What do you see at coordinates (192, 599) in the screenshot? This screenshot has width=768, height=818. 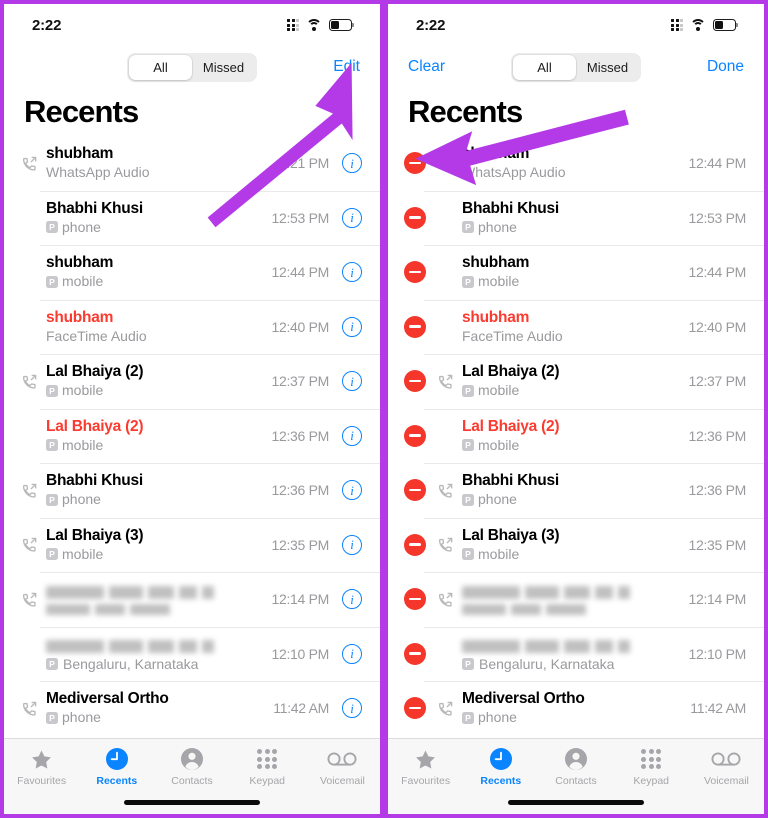 I see `call-log-row: 12:14 PM i` at bounding box center [192, 599].